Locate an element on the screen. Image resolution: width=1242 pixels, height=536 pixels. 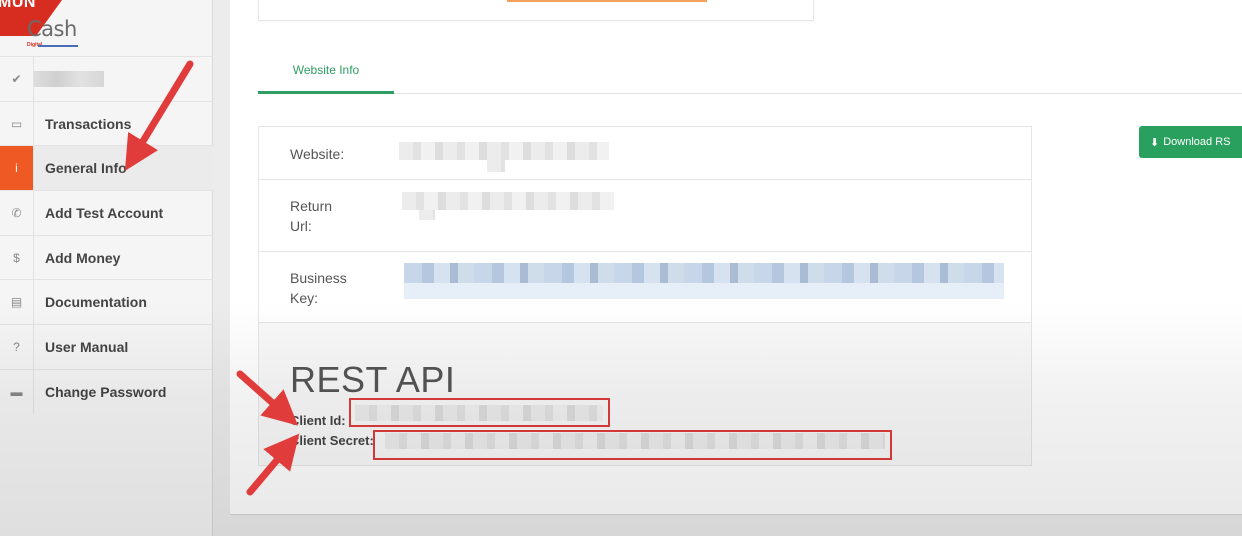
logo-top-text: MUN is located at coordinates (18, 5).